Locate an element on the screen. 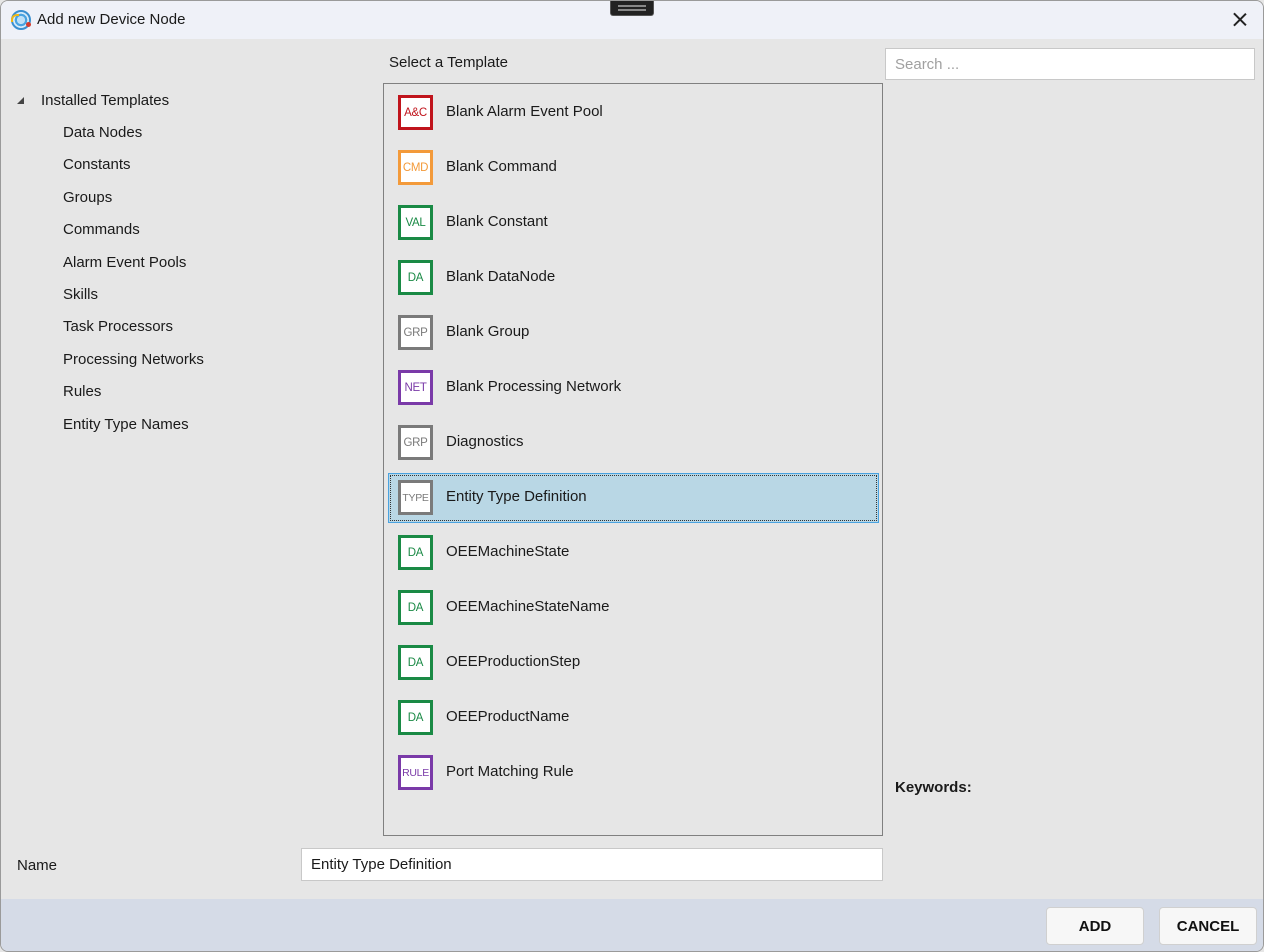  type-icon: TYPE is located at coordinates (415, 497).